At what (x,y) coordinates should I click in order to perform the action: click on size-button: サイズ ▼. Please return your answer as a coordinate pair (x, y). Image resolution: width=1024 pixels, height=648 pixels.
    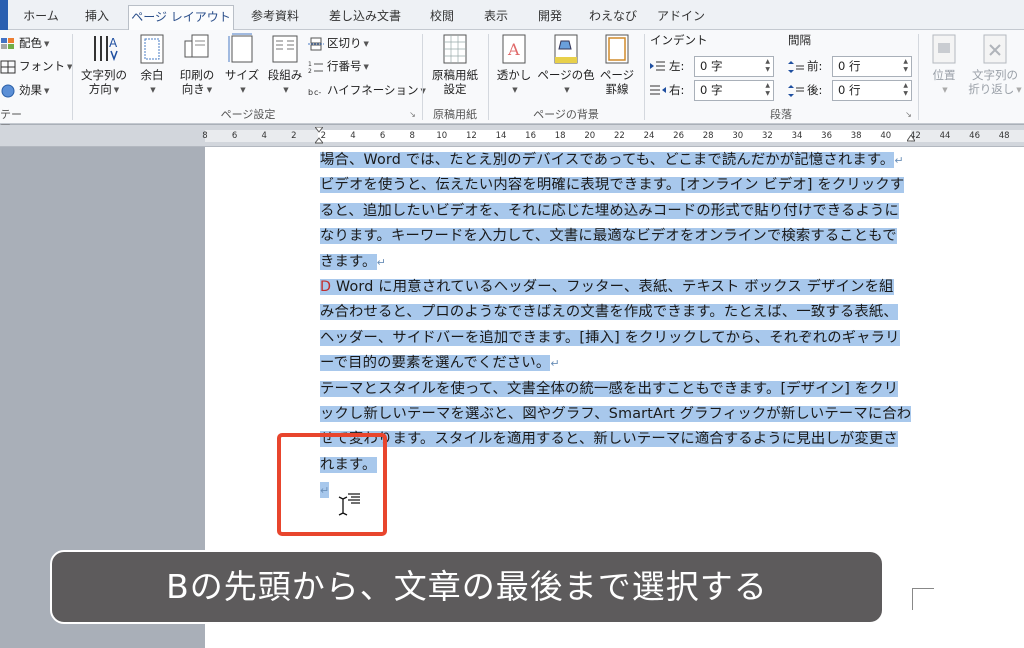
    Looking at the image, I should click on (242, 65).